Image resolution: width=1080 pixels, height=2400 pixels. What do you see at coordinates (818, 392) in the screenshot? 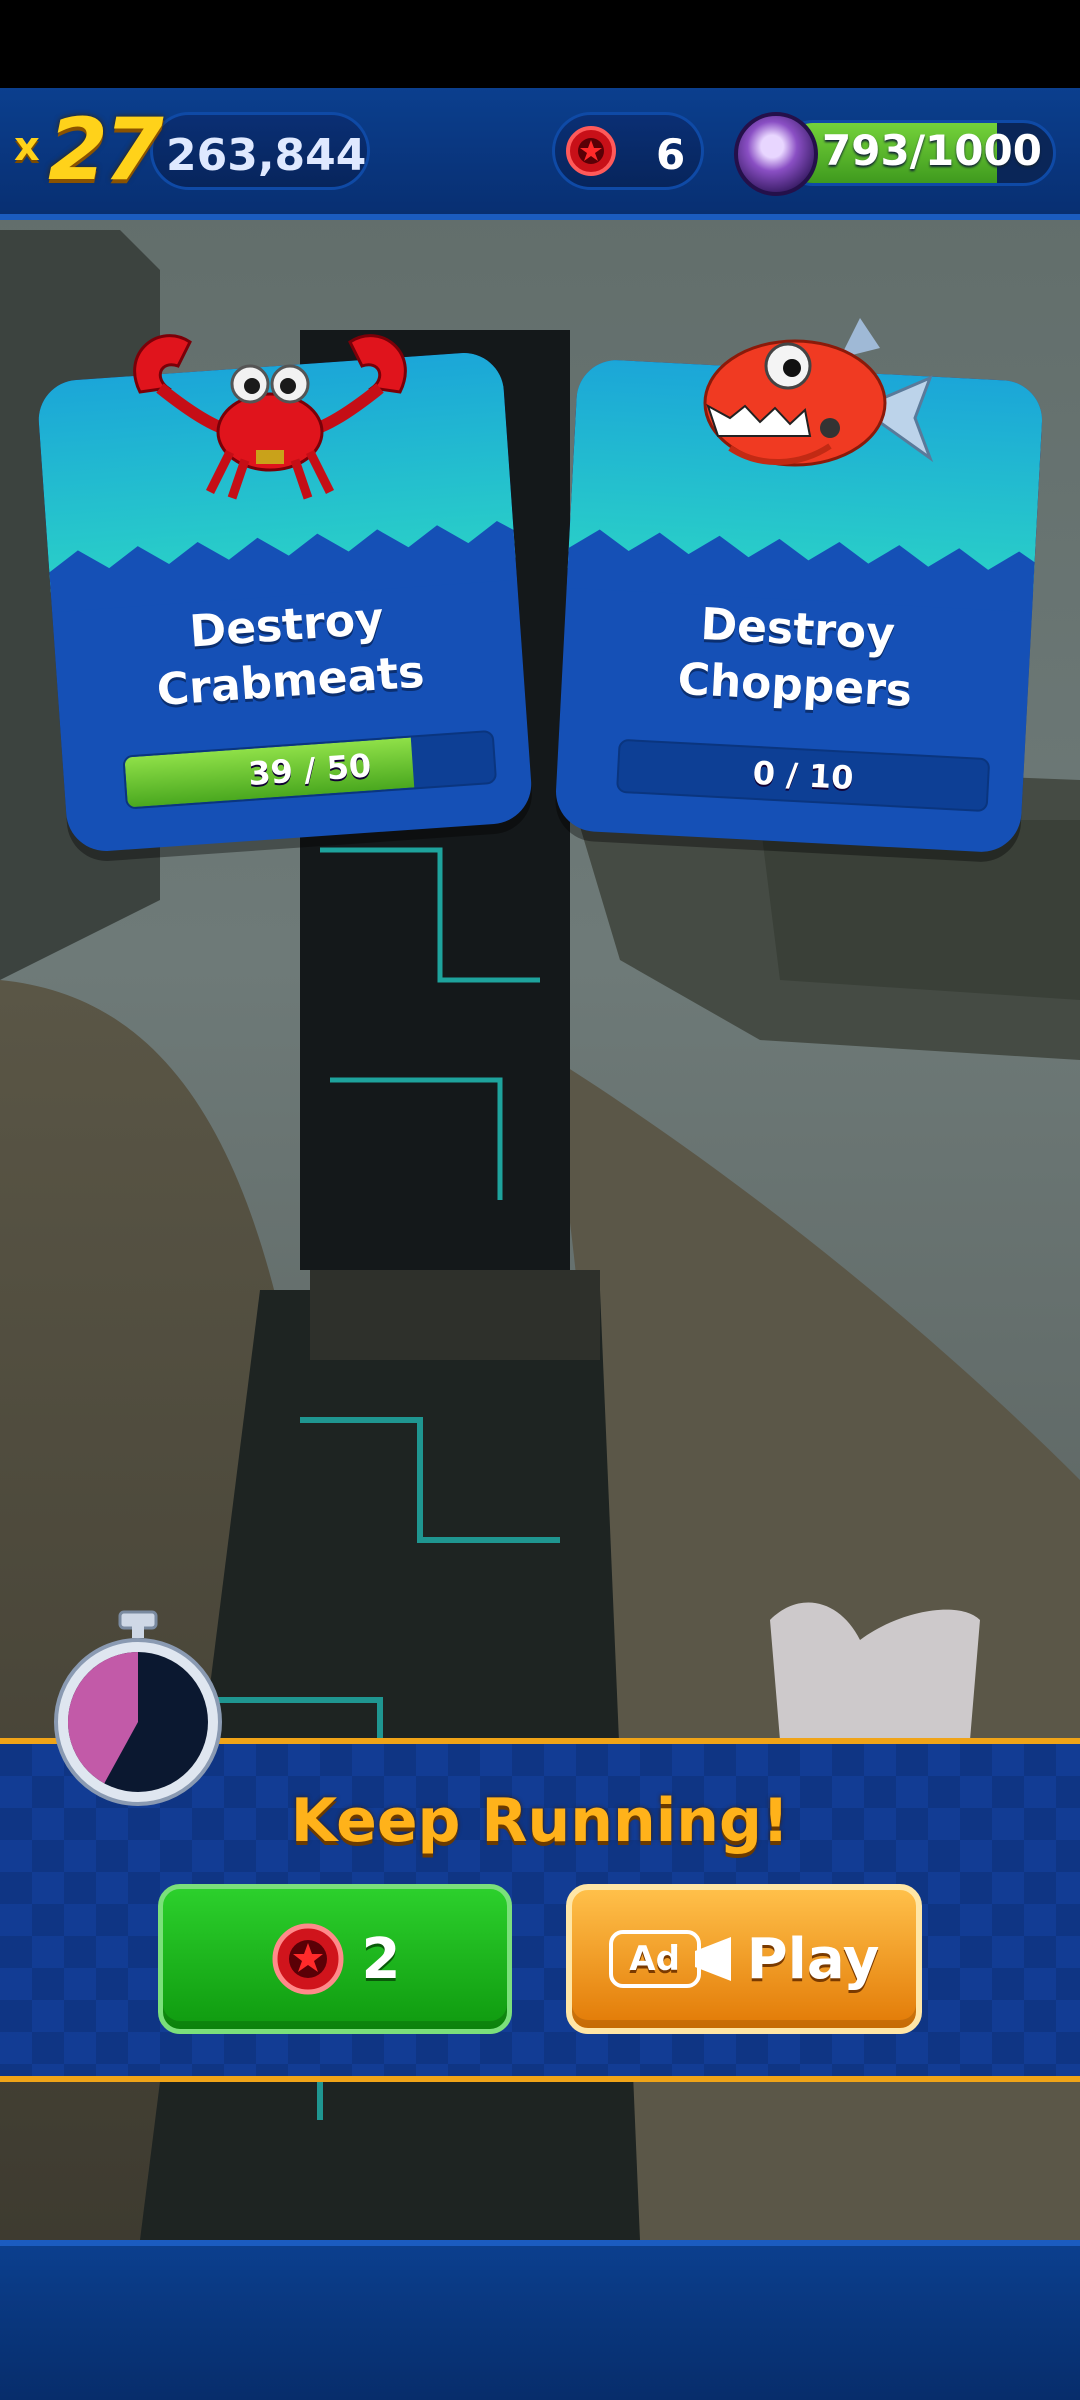
I see `chopper-icon` at bounding box center [818, 392].